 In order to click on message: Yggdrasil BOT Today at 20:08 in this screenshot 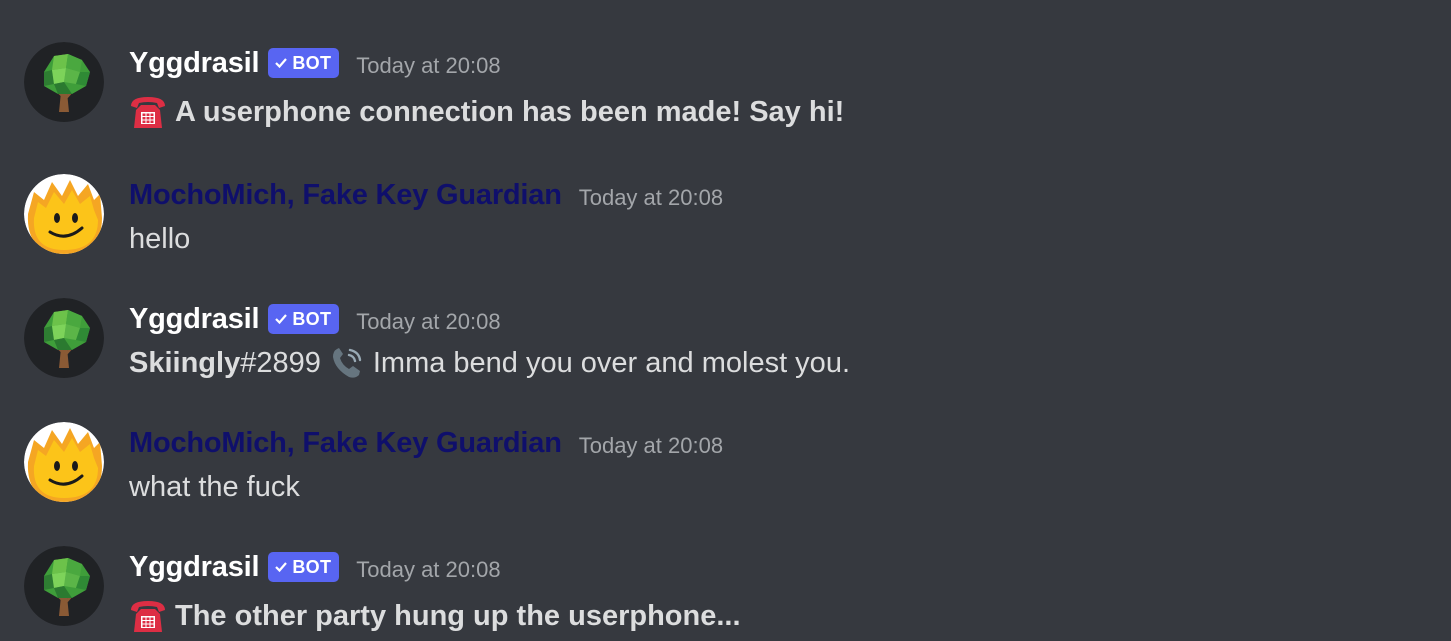, I will do `click(725, 593)`.